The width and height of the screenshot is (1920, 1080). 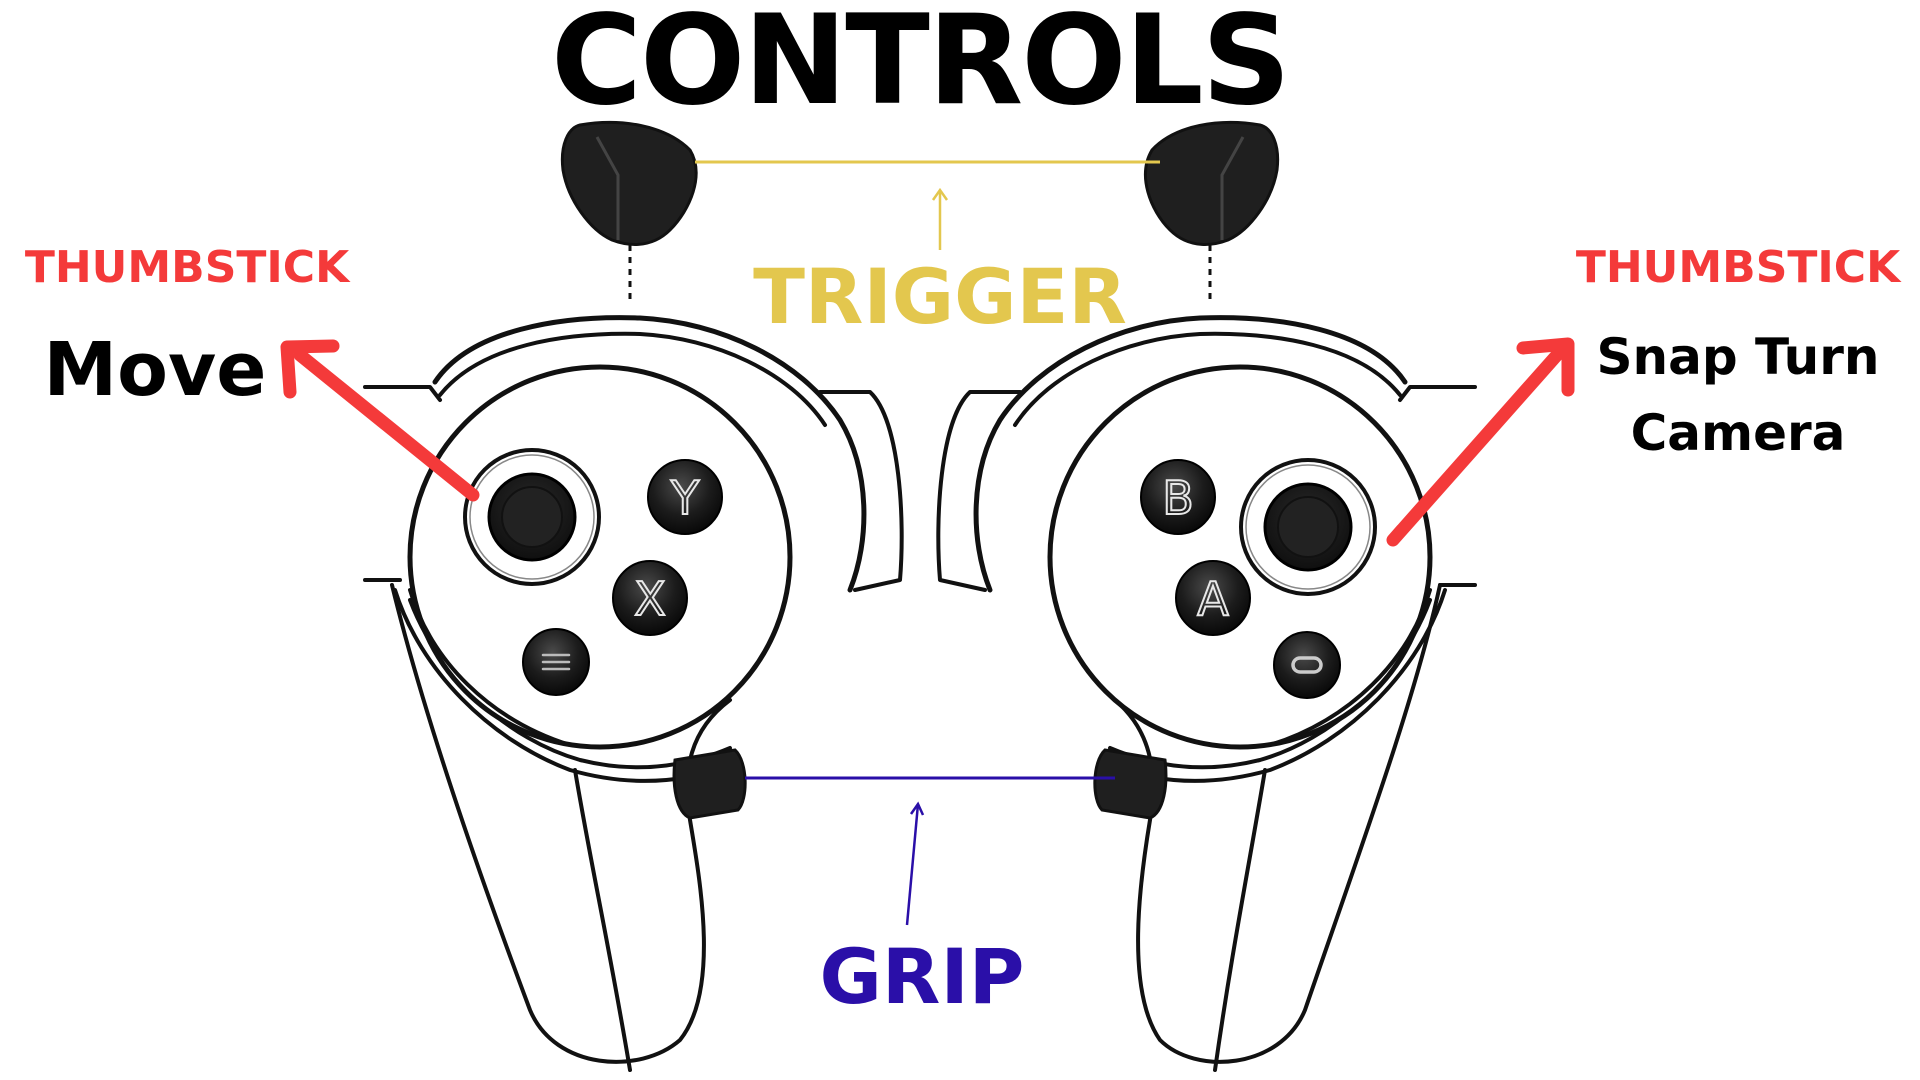 I want to click on left-trigger, so click(x=629, y=183).